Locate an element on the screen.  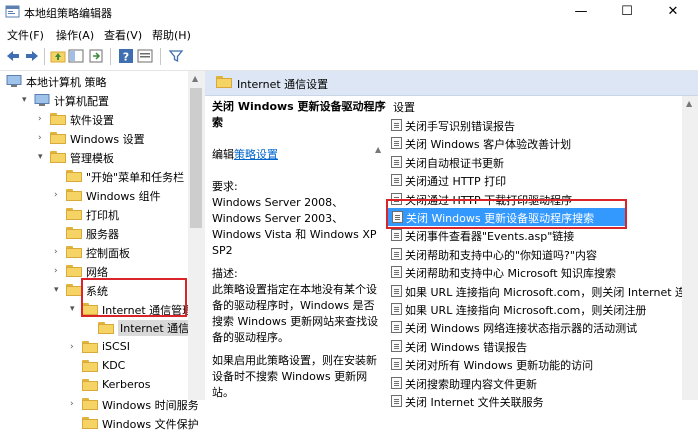
tree-item-label: Windows 组件 is located at coordinates (123, 196).